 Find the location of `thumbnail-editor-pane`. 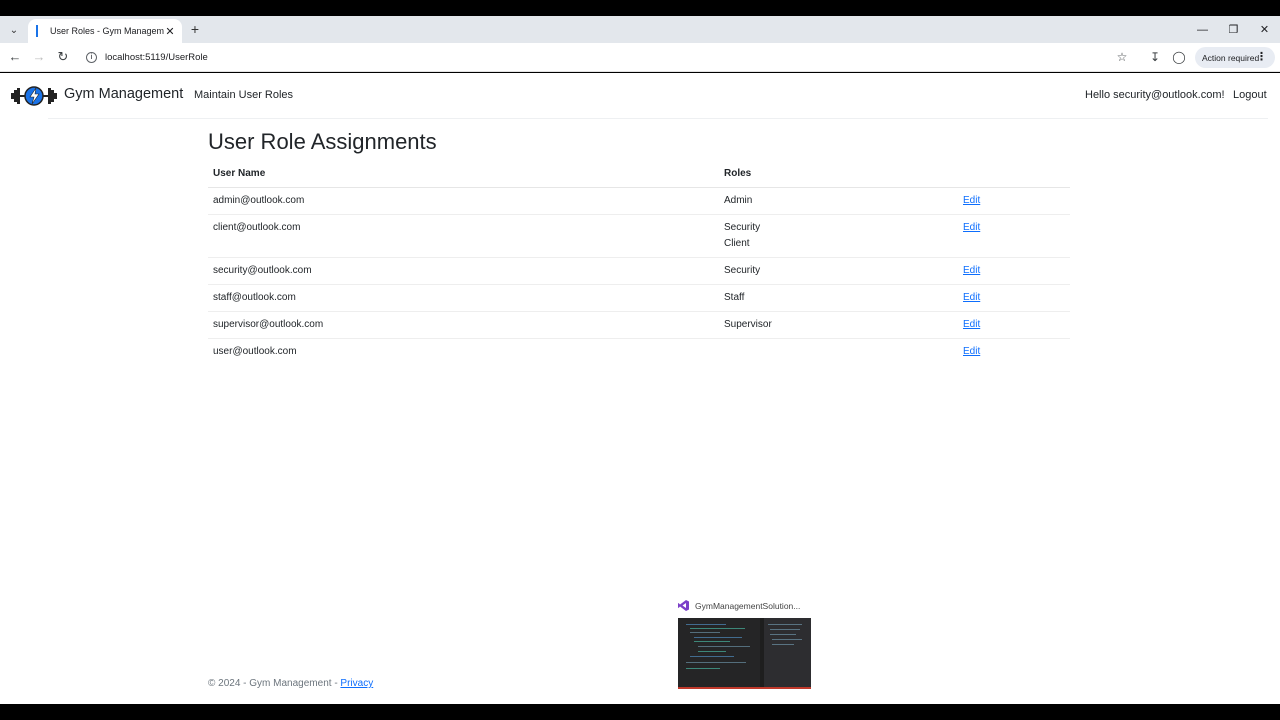

thumbnail-editor-pane is located at coordinates (719, 652).